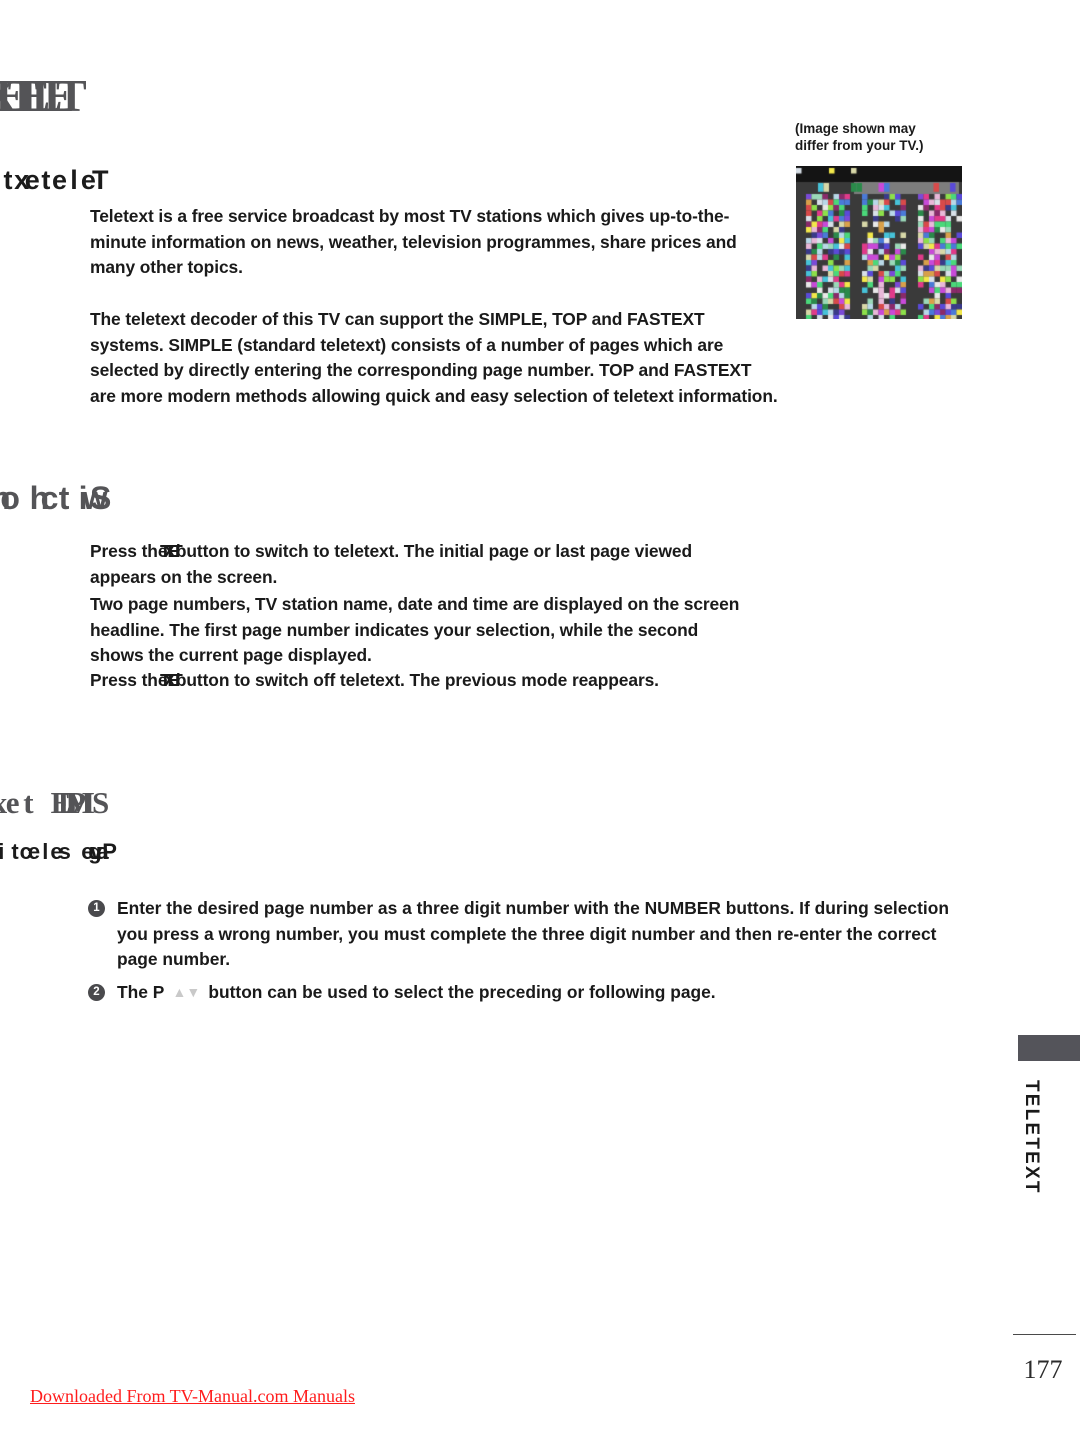 The width and height of the screenshot is (1080, 1440). Describe the element at coordinates (96, 992) in the screenshot. I see `list-number-badge: 2` at that location.